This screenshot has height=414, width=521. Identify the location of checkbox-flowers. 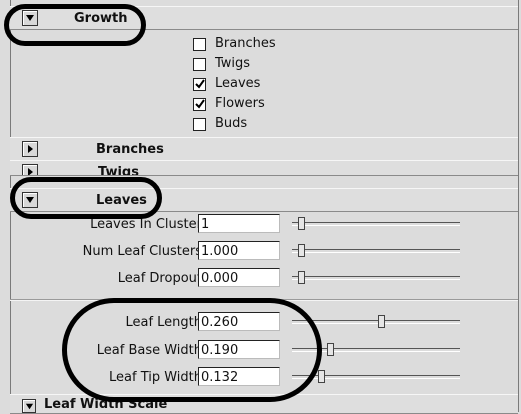
(199, 104).